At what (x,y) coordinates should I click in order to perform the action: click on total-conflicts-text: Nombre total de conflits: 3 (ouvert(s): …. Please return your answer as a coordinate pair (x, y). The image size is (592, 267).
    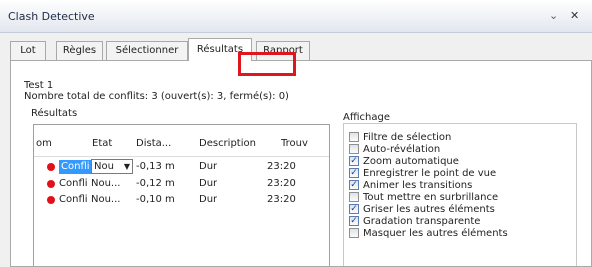
    Looking at the image, I should click on (156, 96).